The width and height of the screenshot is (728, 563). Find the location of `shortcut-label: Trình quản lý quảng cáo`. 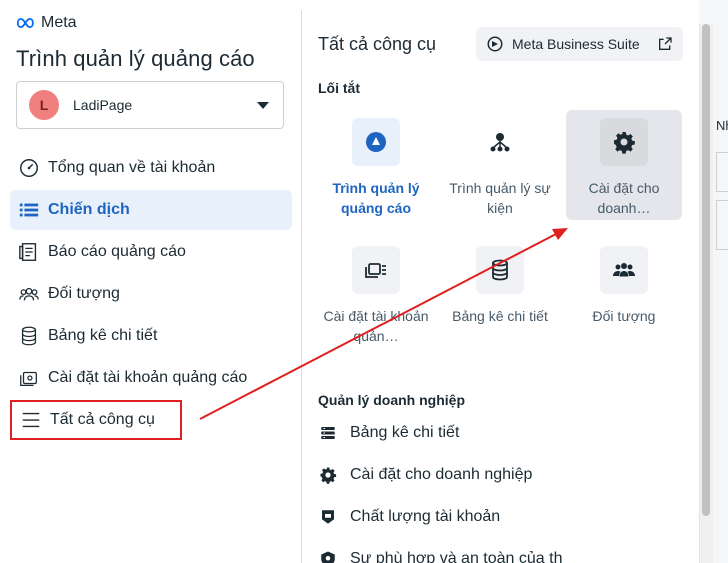

shortcut-label: Trình quản lý quảng cáo is located at coordinates (376, 198).